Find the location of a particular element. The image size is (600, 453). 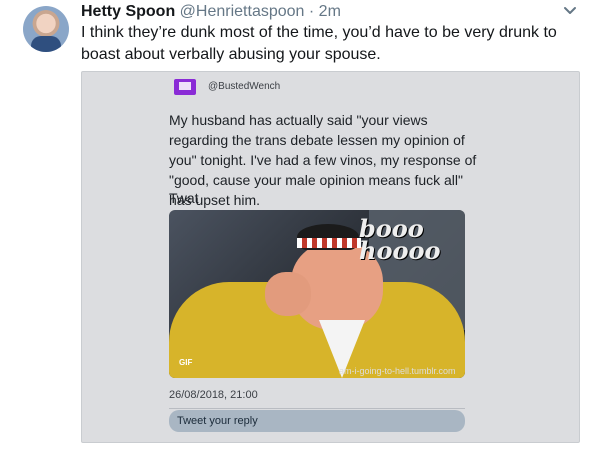

avatar-shirt is located at coordinates (46, 44).